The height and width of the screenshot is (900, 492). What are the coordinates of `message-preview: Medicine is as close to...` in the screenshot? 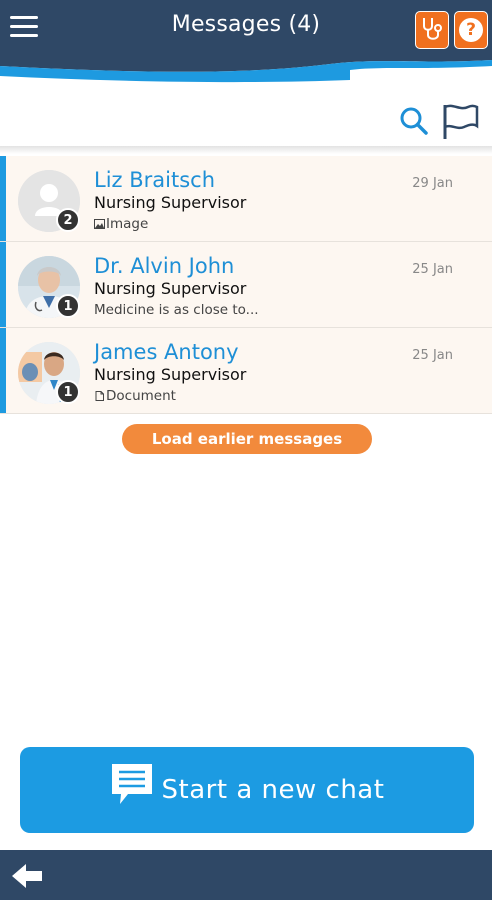 It's located at (176, 310).